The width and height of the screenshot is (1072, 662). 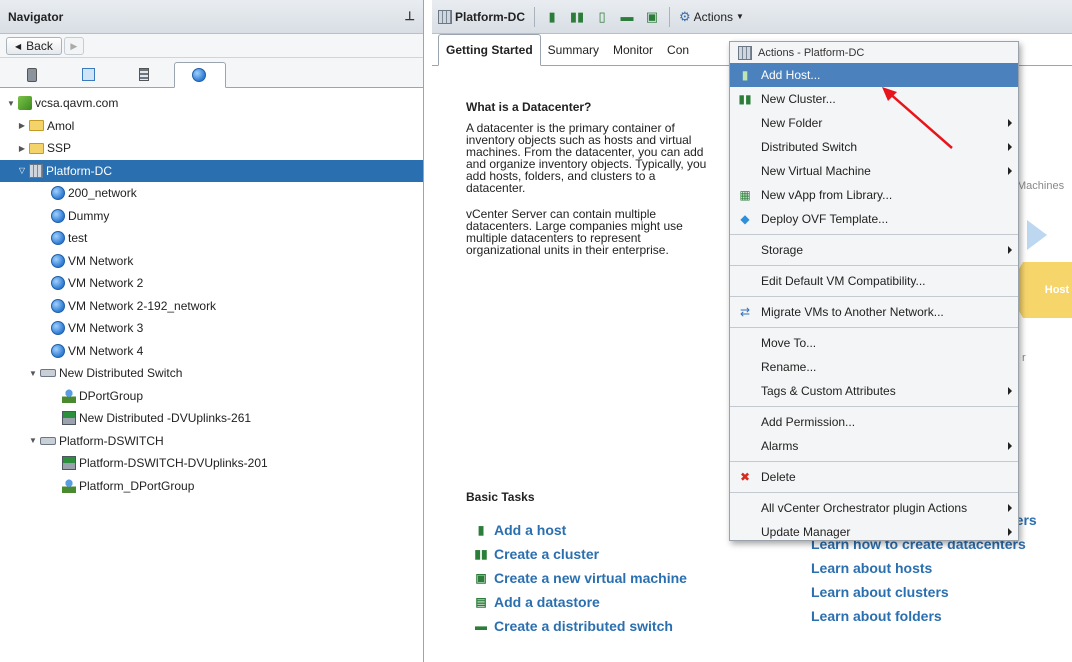 What do you see at coordinates (36, 148) in the screenshot?
I see `folder-icon` at bounding box center [36, 148].